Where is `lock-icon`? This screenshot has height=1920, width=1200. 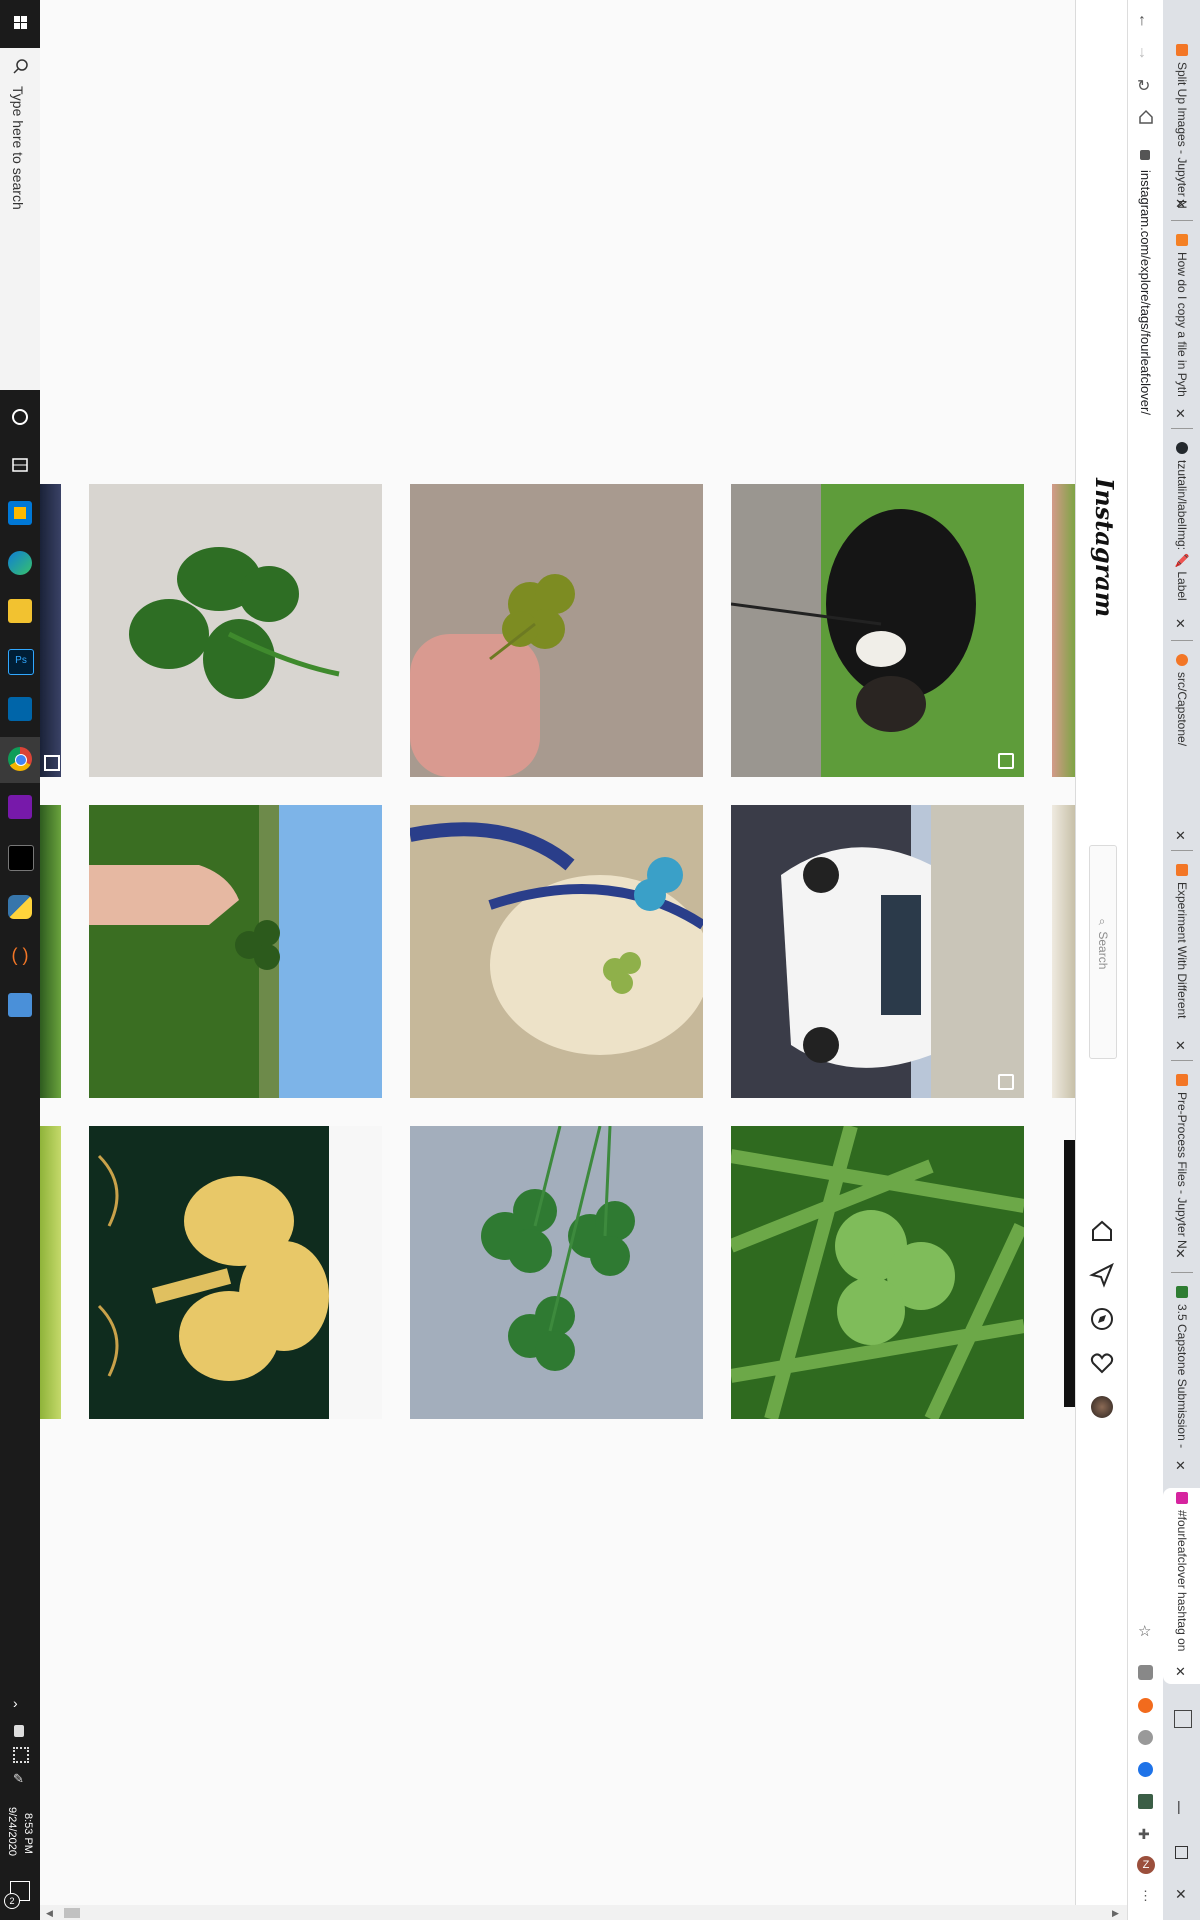
lock-icon is located at coordinates (1145, 155).